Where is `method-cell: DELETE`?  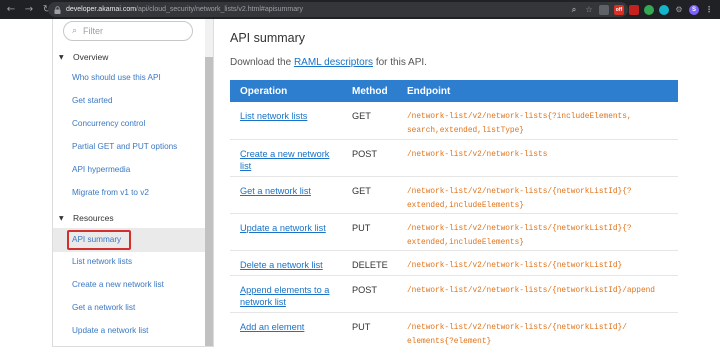
method-cell: DELETE is located at coordinates (370, 264).